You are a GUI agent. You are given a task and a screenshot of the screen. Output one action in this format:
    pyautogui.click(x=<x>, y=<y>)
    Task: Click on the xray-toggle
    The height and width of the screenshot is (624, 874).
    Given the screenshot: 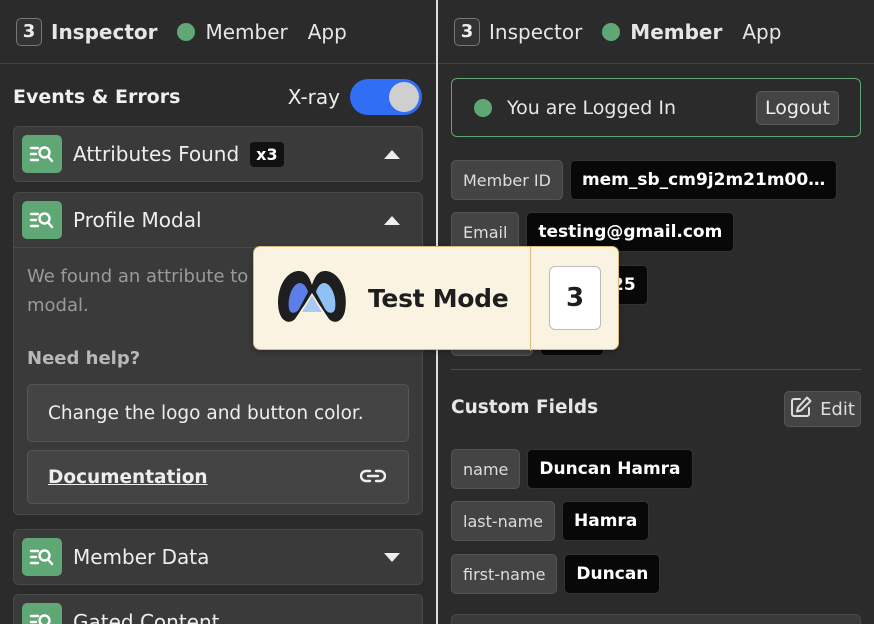 What is the action you would take?
    pyautogui.click(x=386, y=97)
    